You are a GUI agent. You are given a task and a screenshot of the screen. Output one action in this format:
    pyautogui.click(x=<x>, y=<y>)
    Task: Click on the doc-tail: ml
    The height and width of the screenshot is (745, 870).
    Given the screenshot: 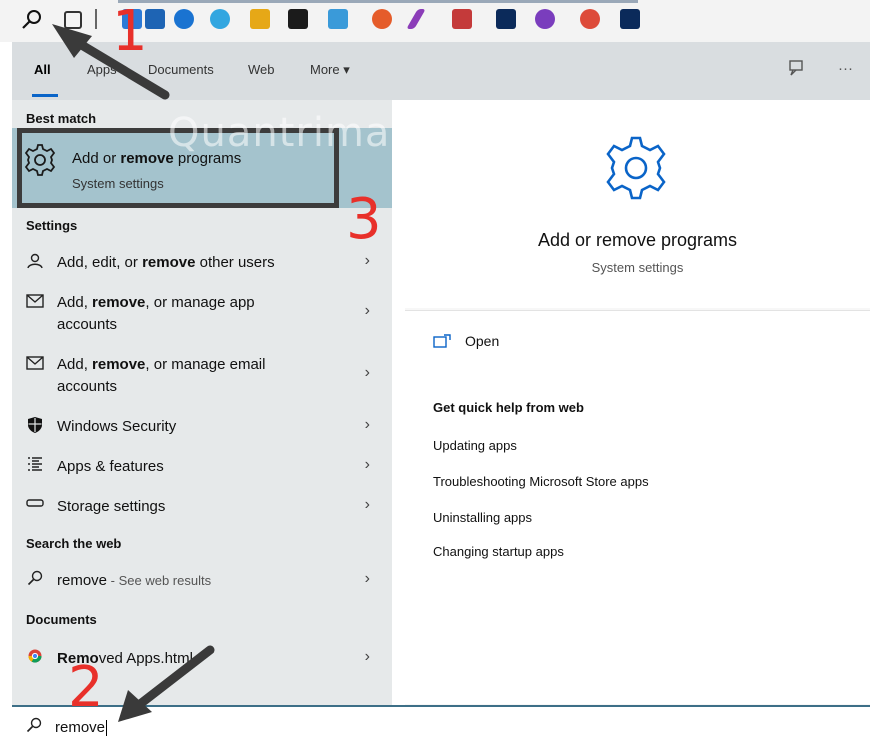 What is the action you would take?
    pyautogui.click(x=185, y=658)
    